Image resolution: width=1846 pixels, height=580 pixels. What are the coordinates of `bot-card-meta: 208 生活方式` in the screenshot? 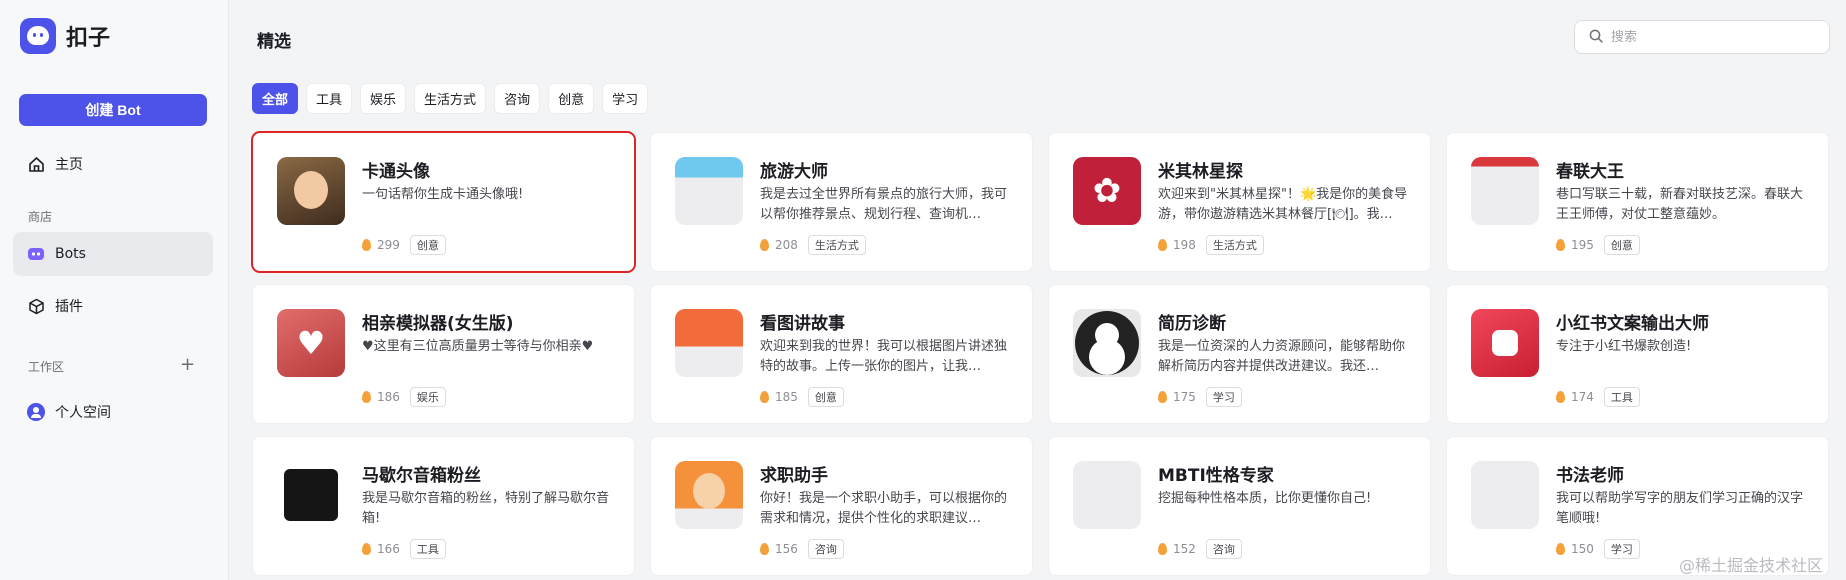 It's located at (813, 245).